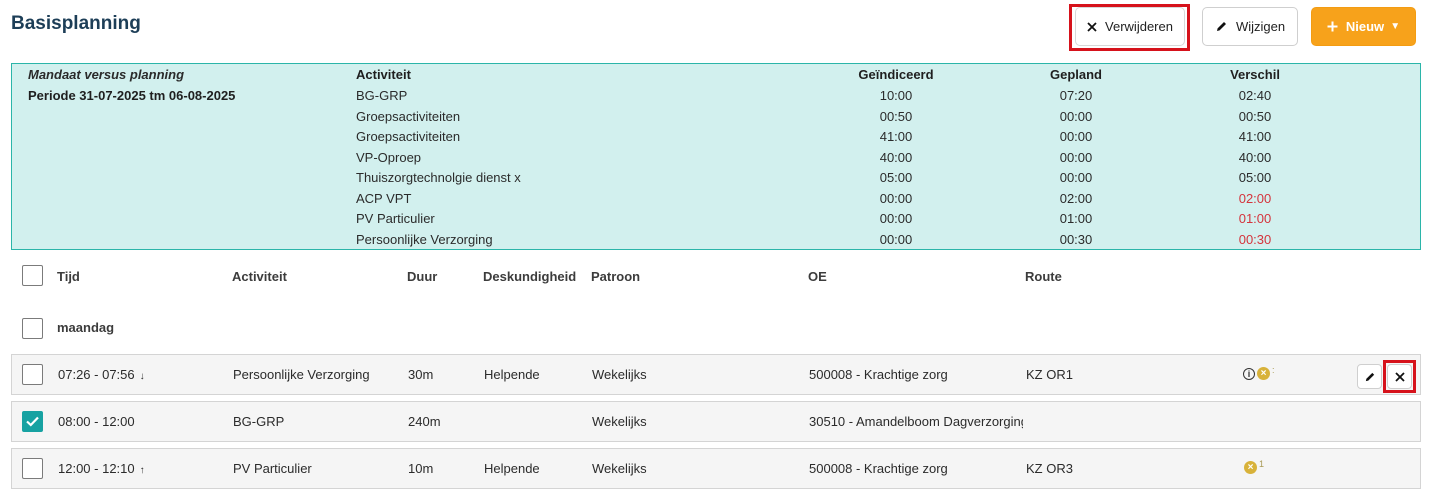 The image size is (1436, 493). Describe the element at coordinates (383, 74) in the screenshot. I see `summary-col-activity: Activiteit` at that location.